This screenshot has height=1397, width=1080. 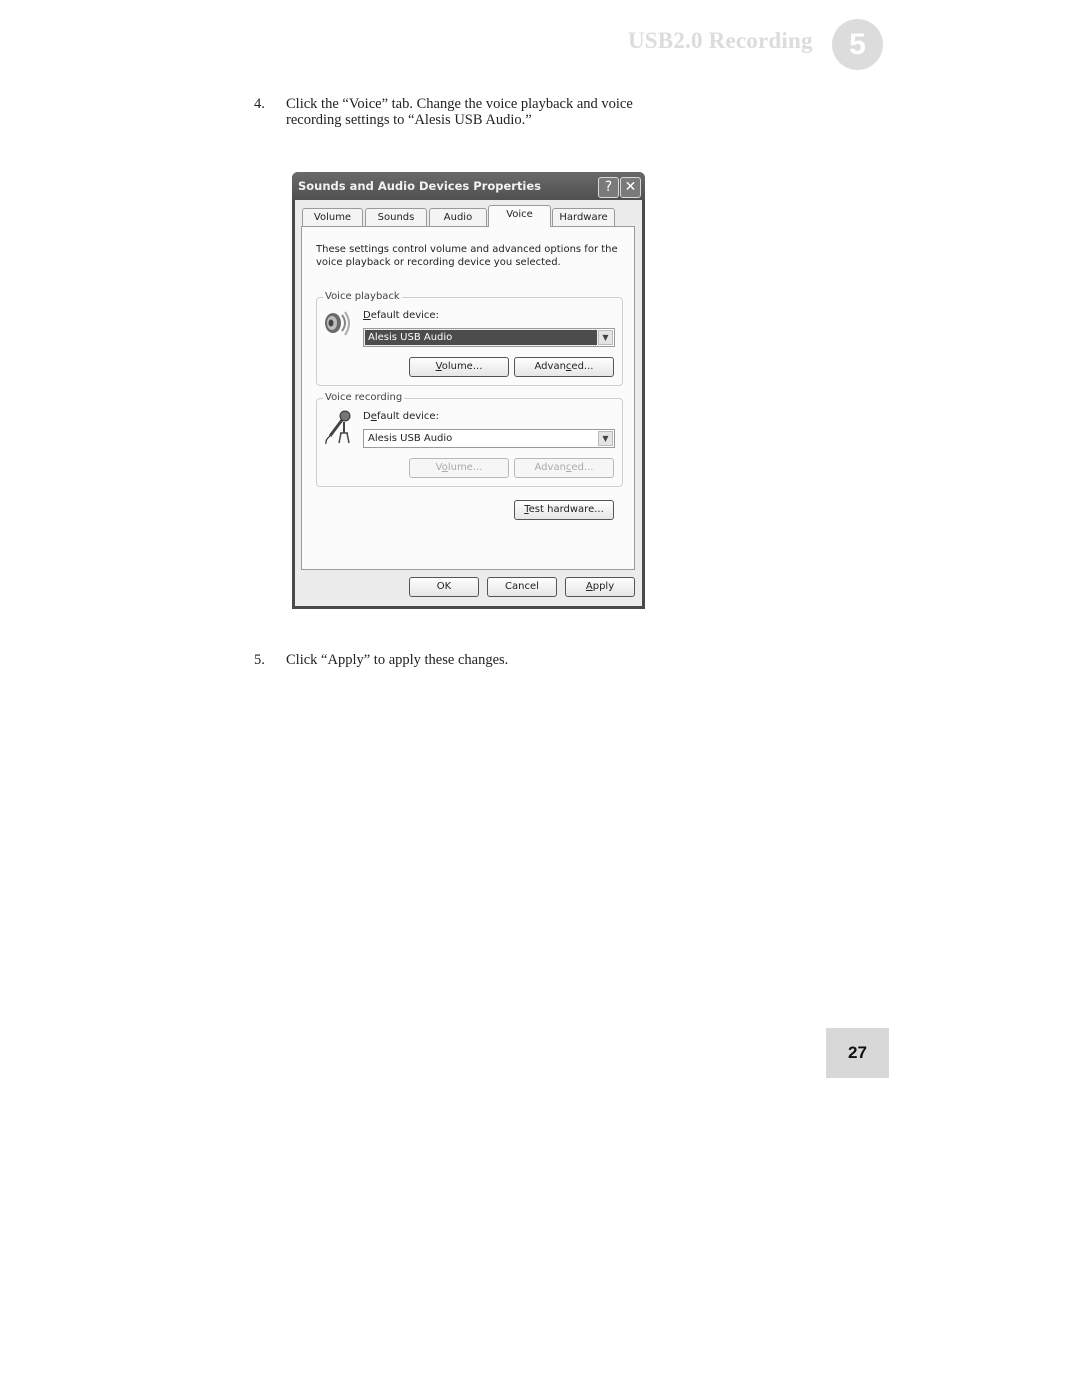 What do you see at coordinates (401, 416) in the screenshot?
I see `recording-device-label: Default device:` at bounding box center [401, 416].